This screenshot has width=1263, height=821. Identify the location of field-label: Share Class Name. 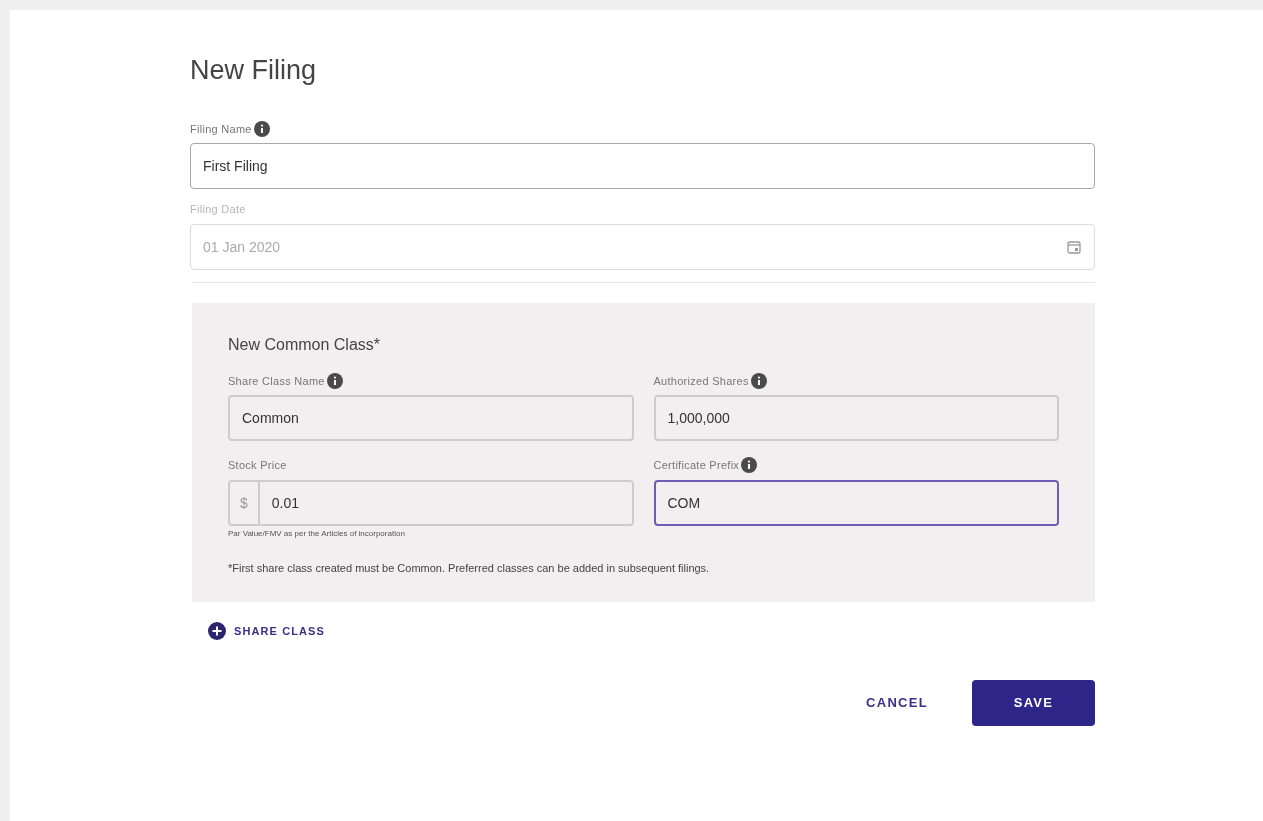
(276, 381).